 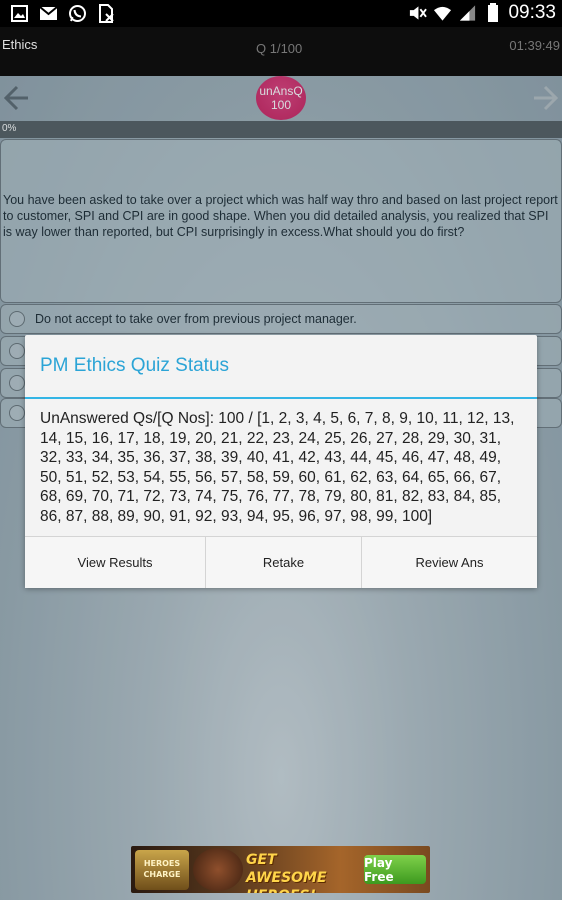 I want to click on whatsapp-icon, so click(x=77, y=13).